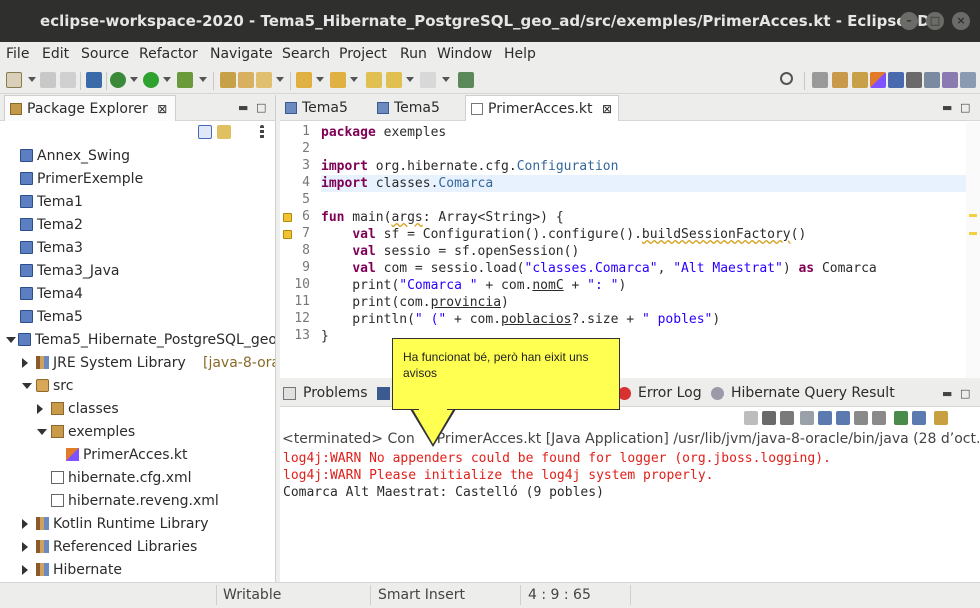 Image resolution: width=980 pixels, height=608 pixels. Describe the element at coordinates (935, 21) in the screenshot. I see `maximize-button: □` at that location.